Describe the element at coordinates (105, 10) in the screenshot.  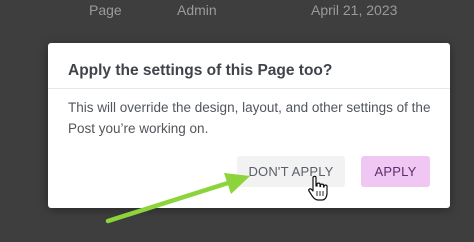
I see `row-type-cell: Page` at that location.